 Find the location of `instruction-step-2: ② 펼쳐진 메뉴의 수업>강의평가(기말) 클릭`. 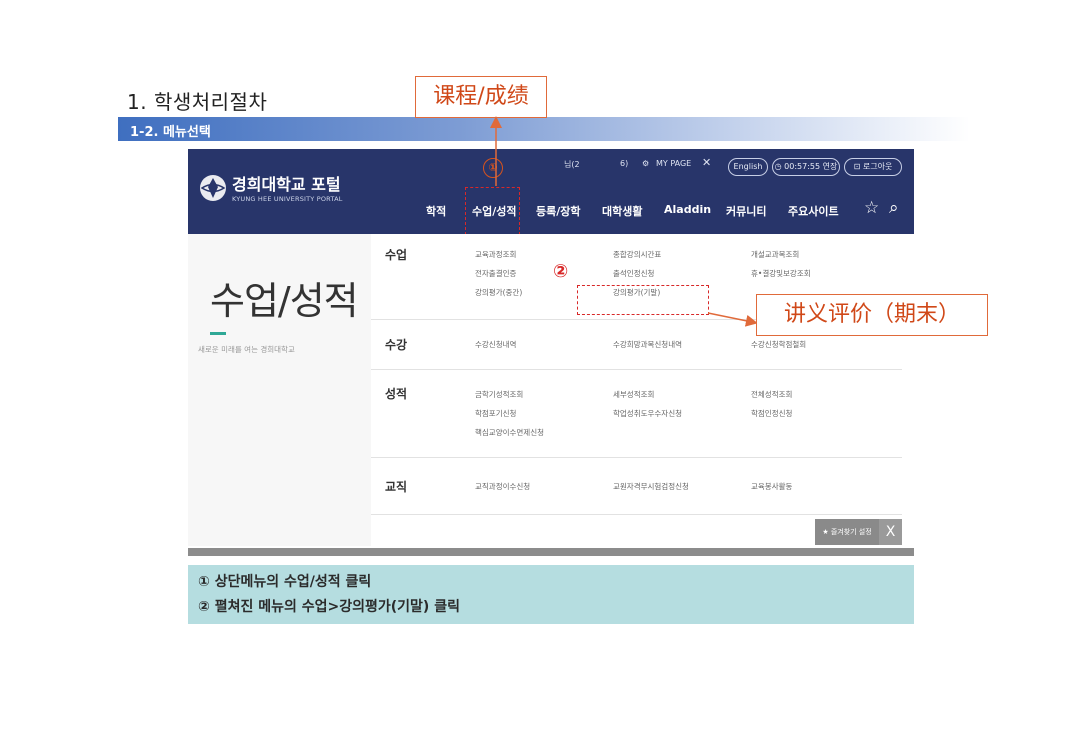

instruction-step-2: ② 펼쳐진 메뉴의 수업>강의평가(기말) 클릭 is located at coordinates (329, 607).